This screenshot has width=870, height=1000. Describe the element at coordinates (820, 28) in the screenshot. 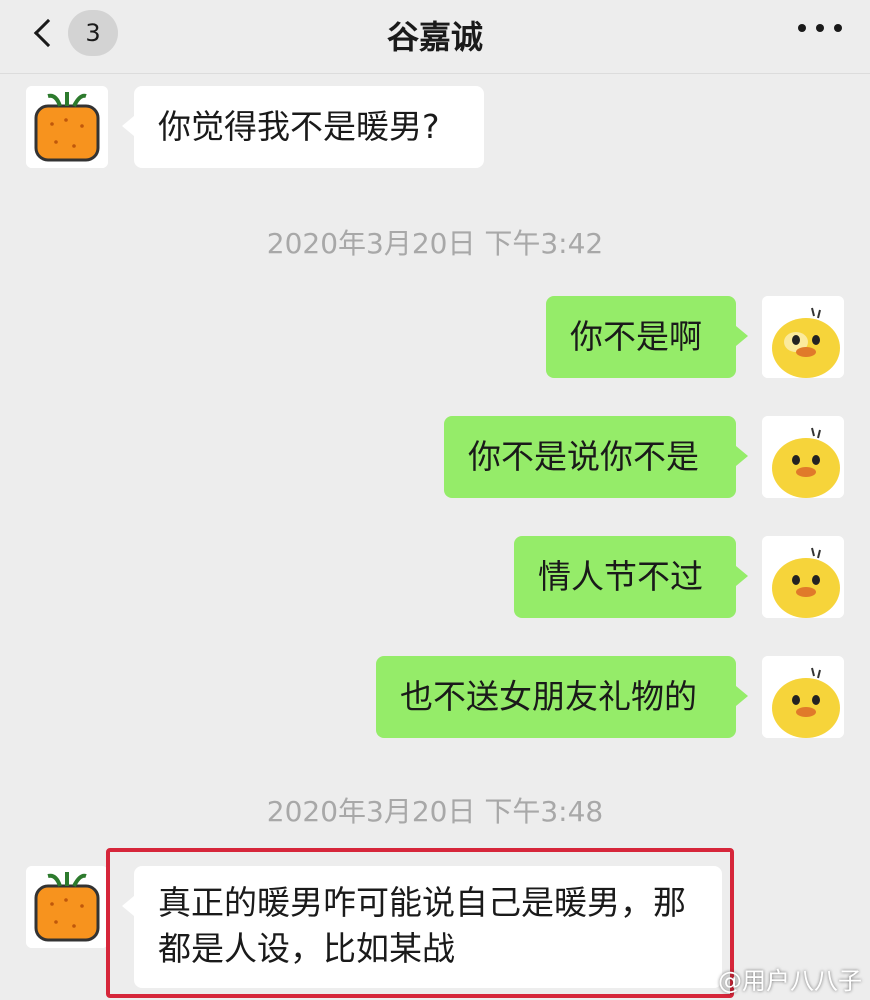

I see `more-dots-icon` at that location.